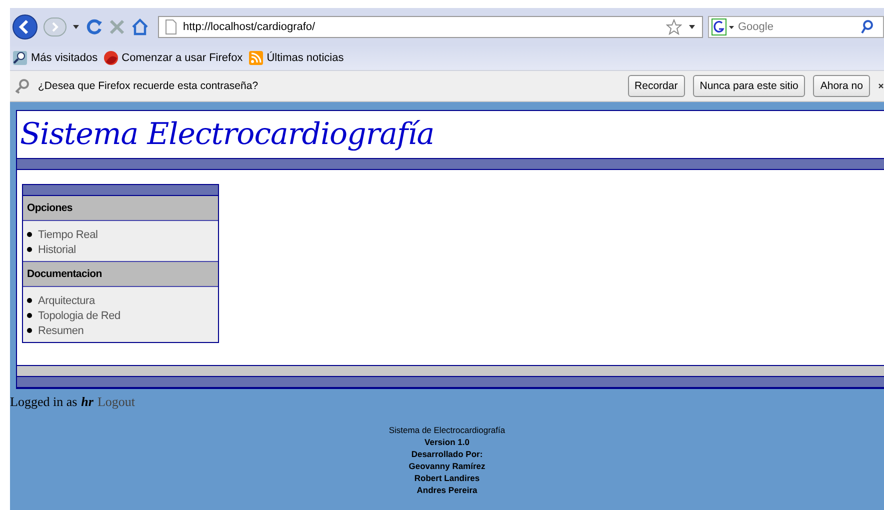 Image resolution: width=884 pixels, height=510 pixels. Describe the element at coordinates (68, 234) in the screenshot. I see `menu-link: Tiempo Real` at that location.